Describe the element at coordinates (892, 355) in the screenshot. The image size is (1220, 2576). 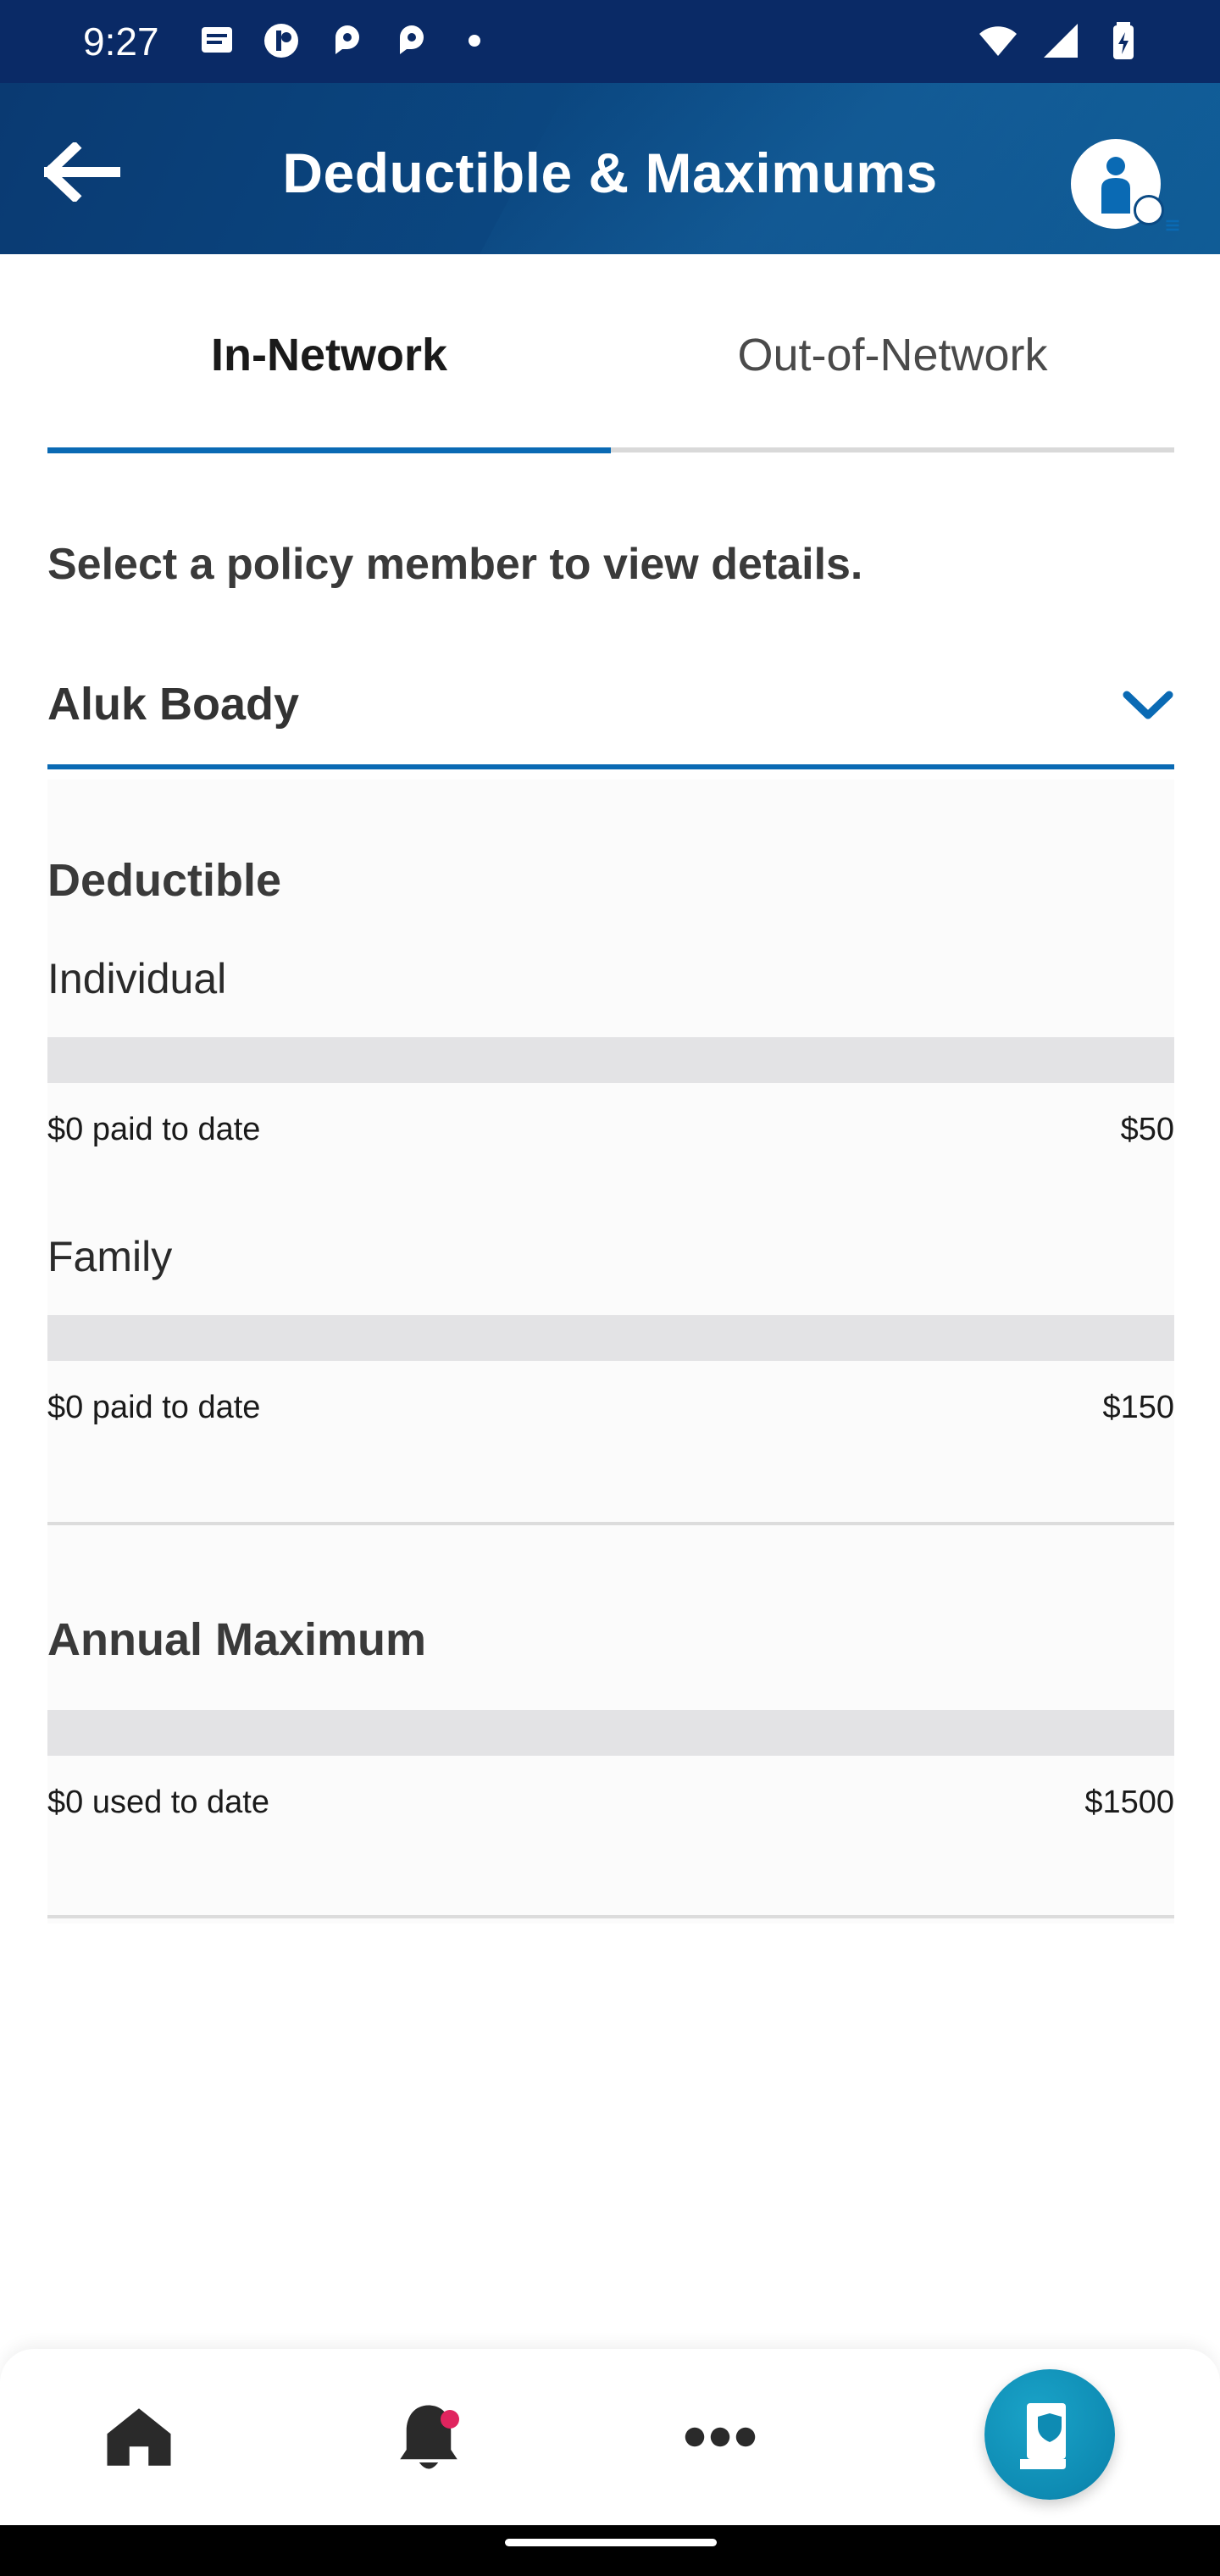
I see `tab-out-of-network: Out-of-Network` at that location.